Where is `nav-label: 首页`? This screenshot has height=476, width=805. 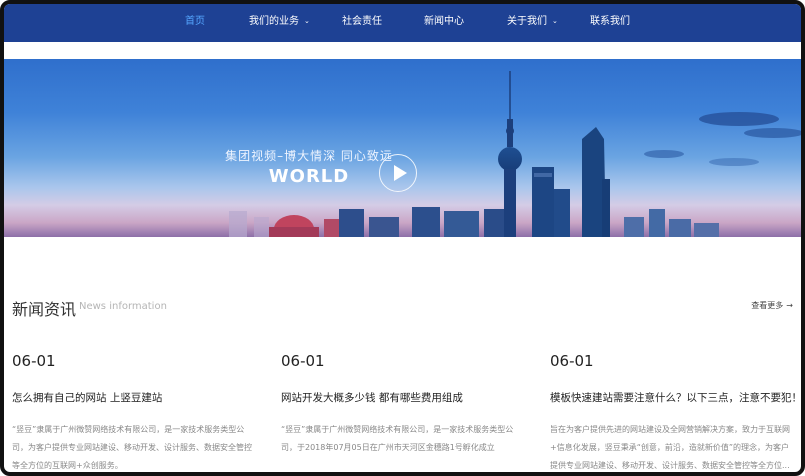 nav-label: 首页 is located at coordinates (195, 21).